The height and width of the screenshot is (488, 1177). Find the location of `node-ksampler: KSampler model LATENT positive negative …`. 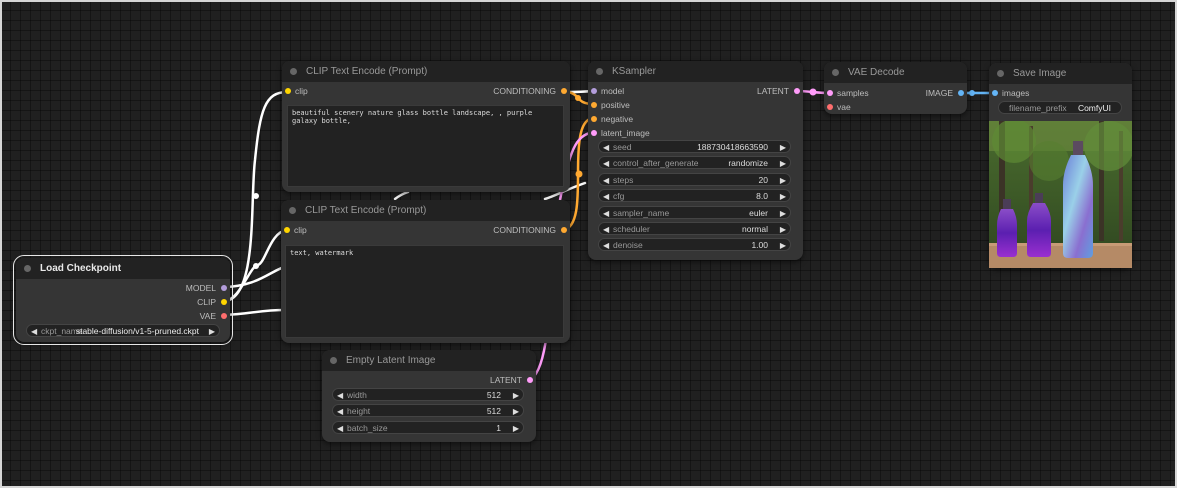

node-ksampler: KSampler model LATENT positive negative … is located at coordinates (695, 160).